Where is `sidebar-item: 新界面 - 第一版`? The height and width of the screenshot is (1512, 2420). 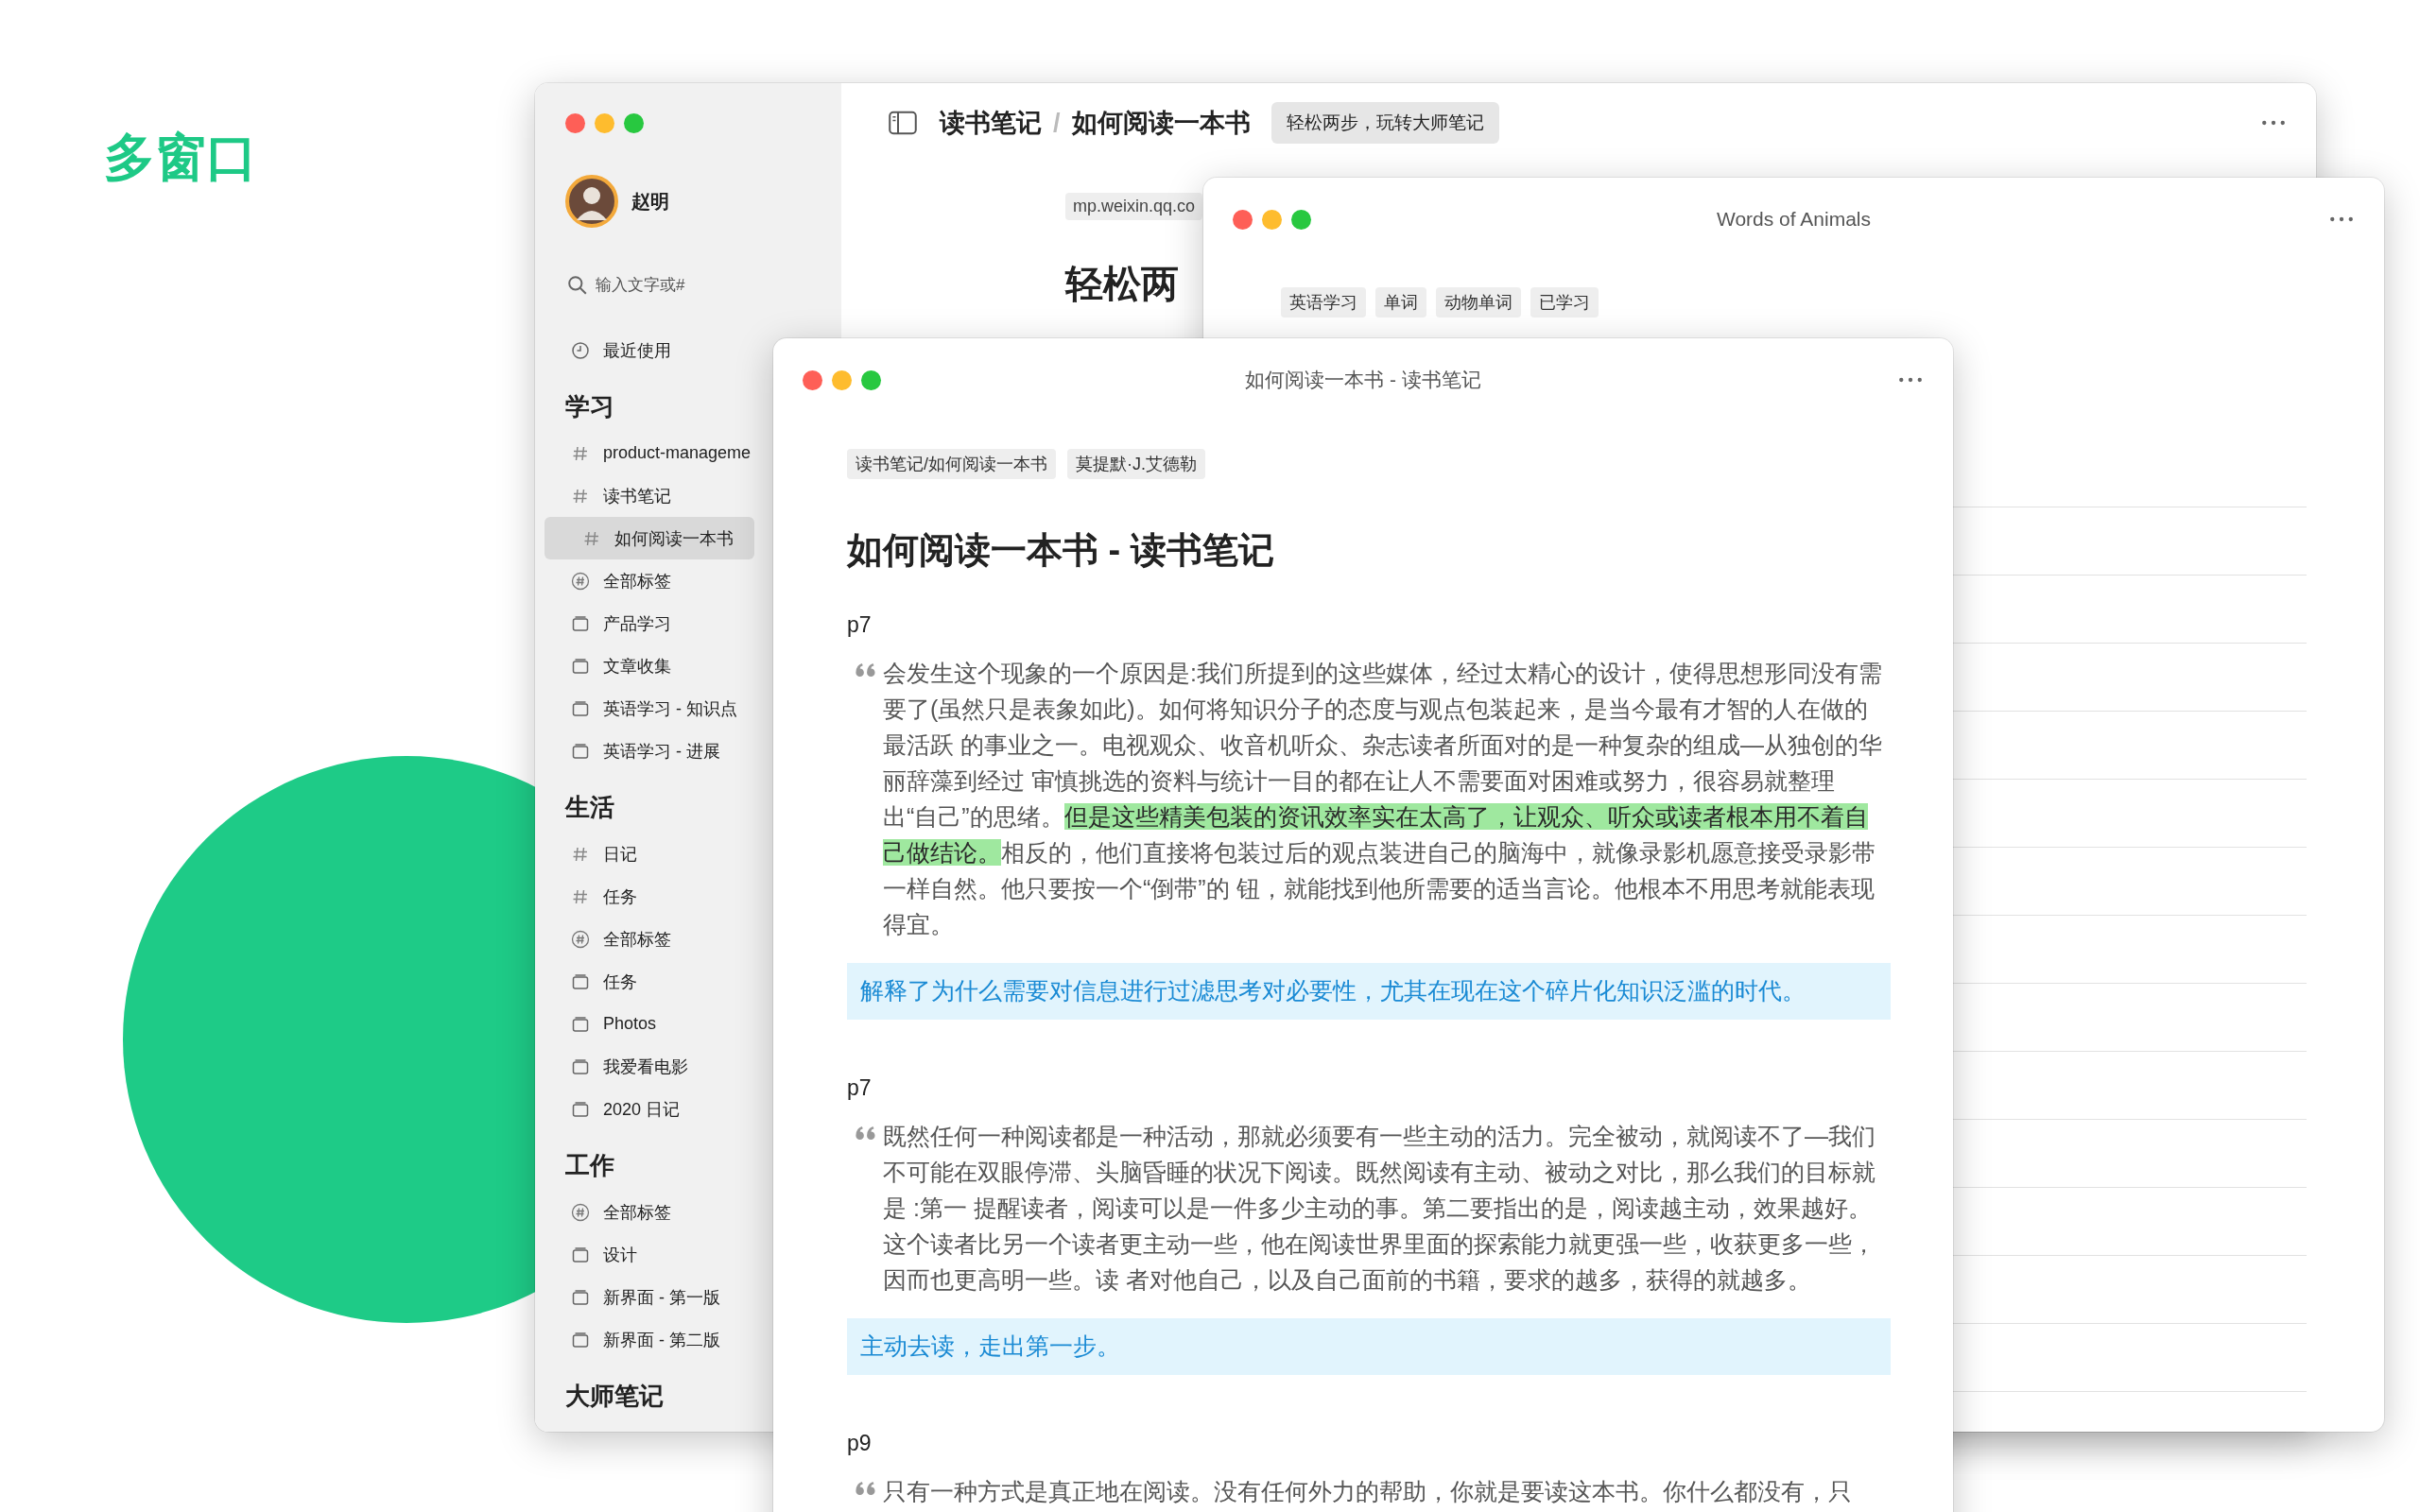 sidebar-item: 新界面 - 第一版 is located at coordinates (632, 1297).